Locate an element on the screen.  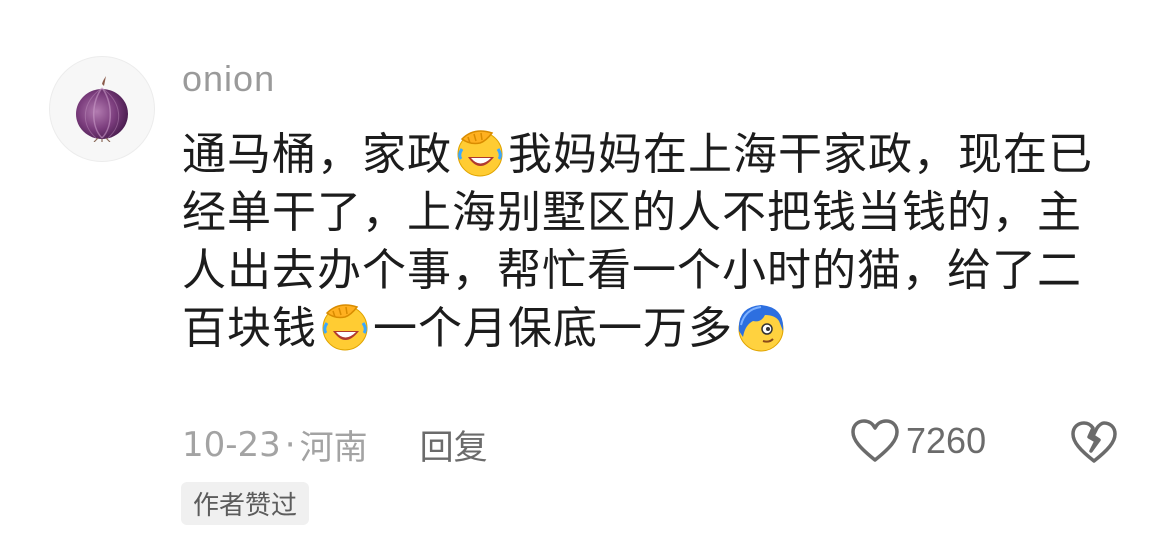
comment-text-part-3: 一个月保底一万多 is located at coordinates (553, 328).